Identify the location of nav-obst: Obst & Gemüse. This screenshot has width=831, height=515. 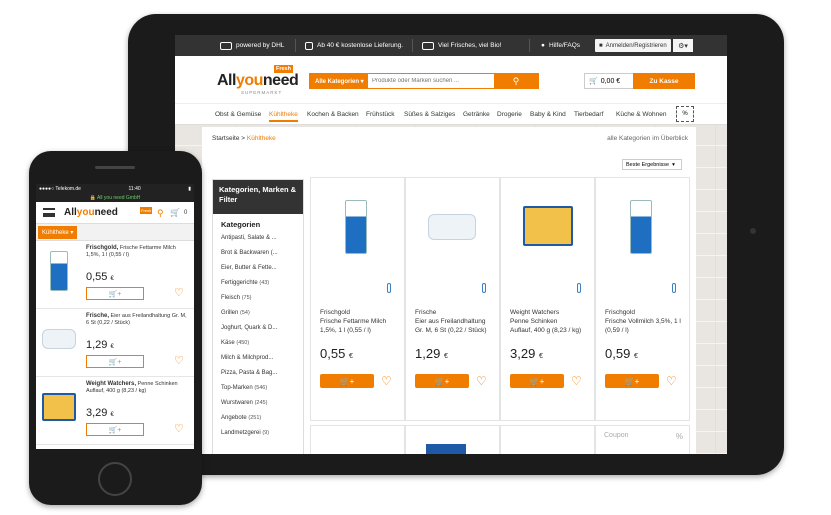
(238, 114).